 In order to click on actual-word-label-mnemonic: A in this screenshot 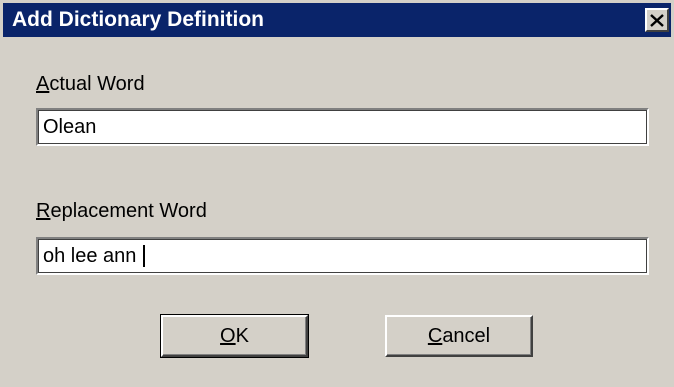, I will do `click(43, 84)`.